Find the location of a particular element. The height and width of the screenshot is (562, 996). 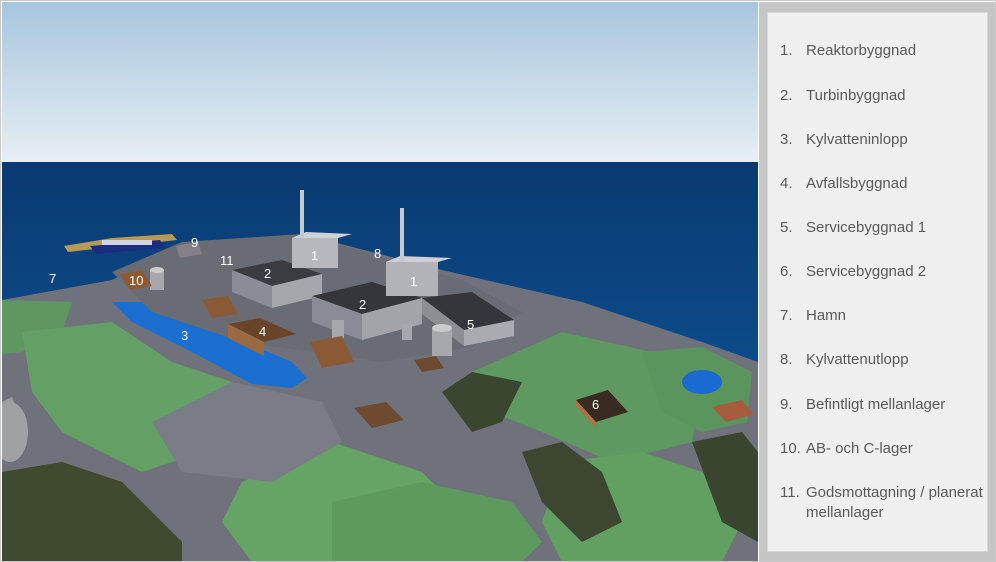

marker-1-left: 1 is located at coordinates (314, 255).